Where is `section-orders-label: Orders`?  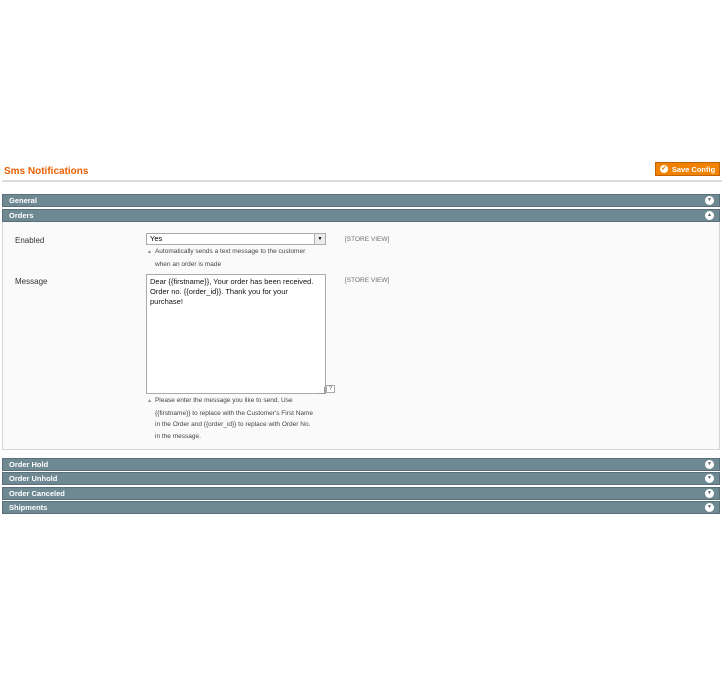
section-orders-label: Orders is located at coordinates (21, 215).